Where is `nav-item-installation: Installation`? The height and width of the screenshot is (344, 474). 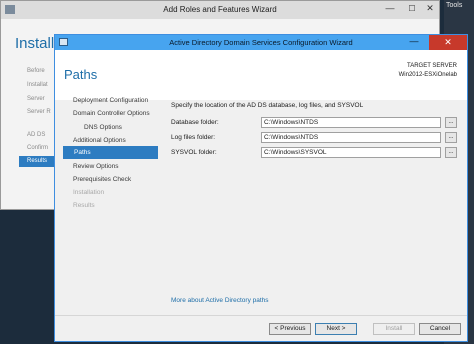 nav-item-installation: Installation is located at coordinates (89, 192).